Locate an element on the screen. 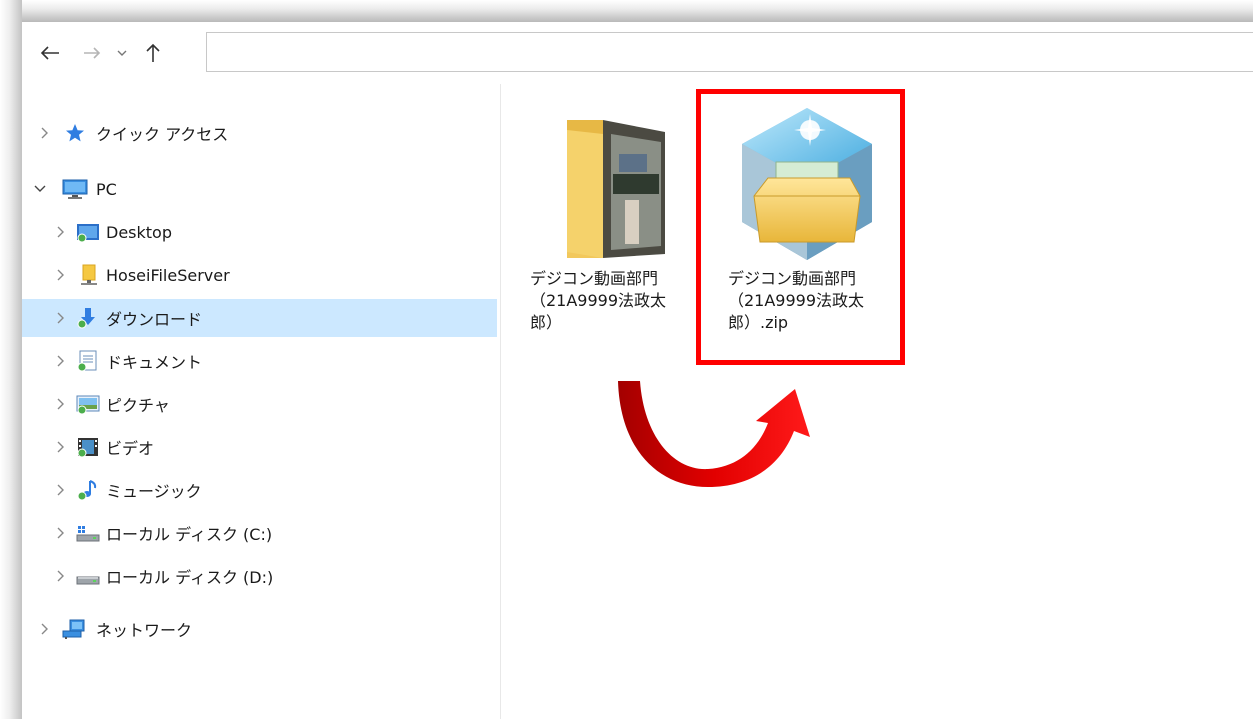 Image resolution: width=1253 pixels, height=719 pixels. sidebar-item-hoseifileserver: HoseiFileServer is located at coordinates (259, 275).